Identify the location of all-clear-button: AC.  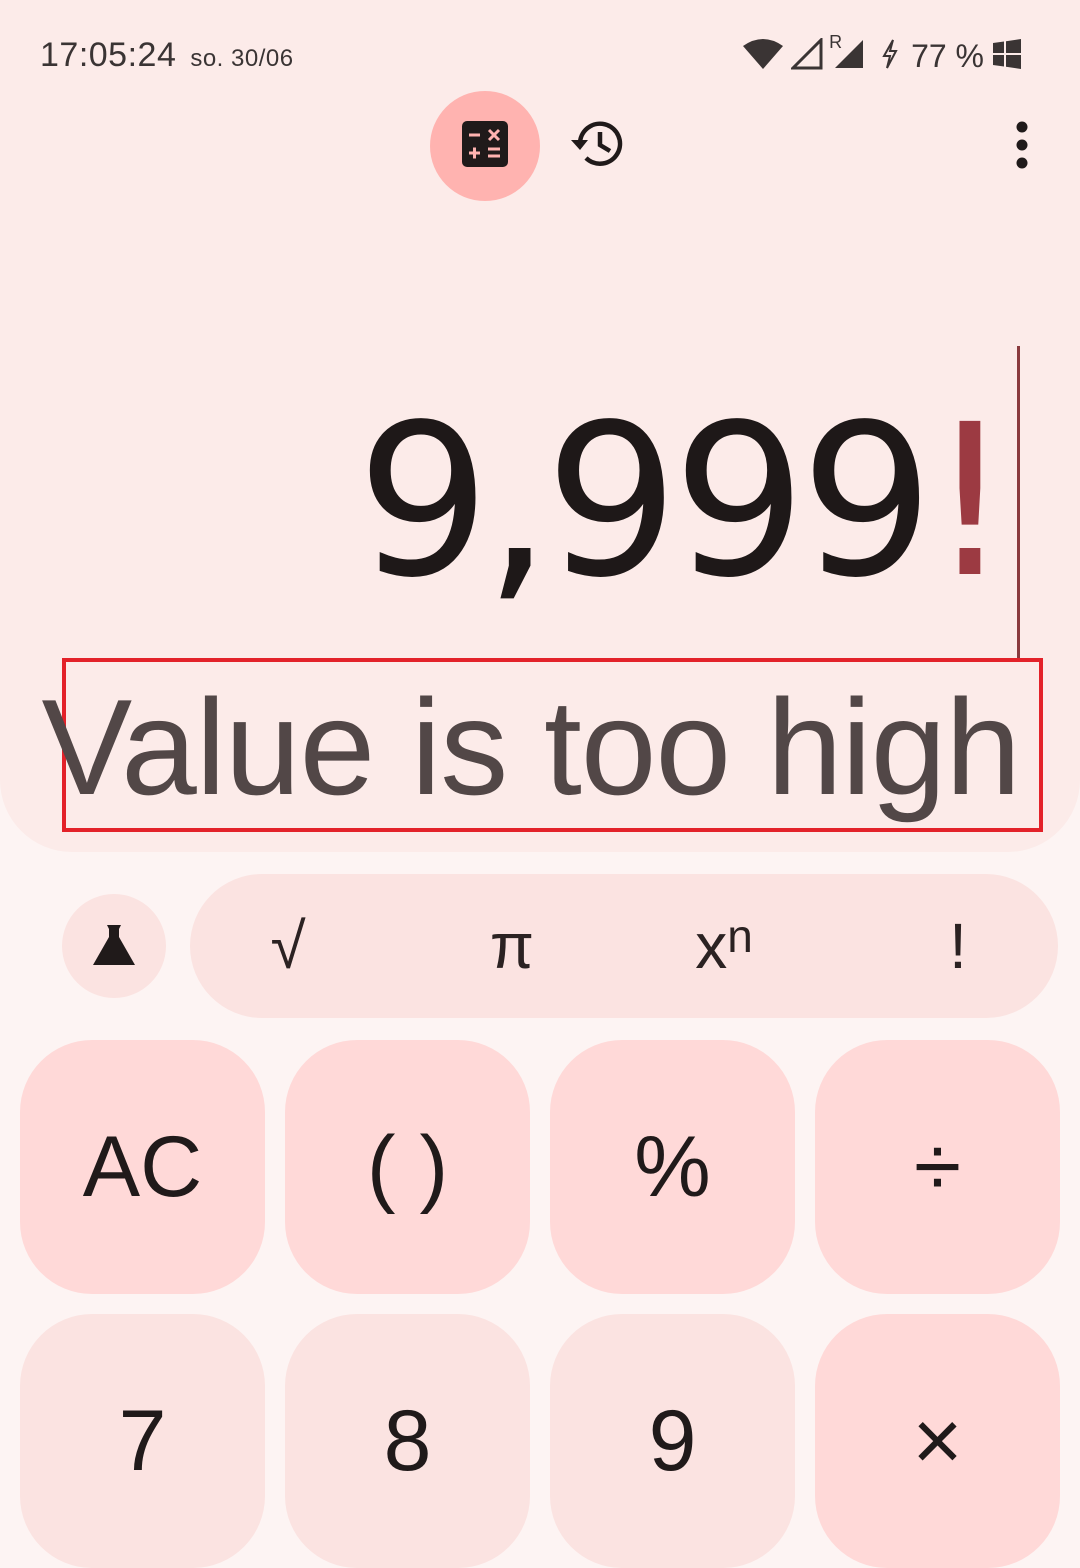
(142, 1167).